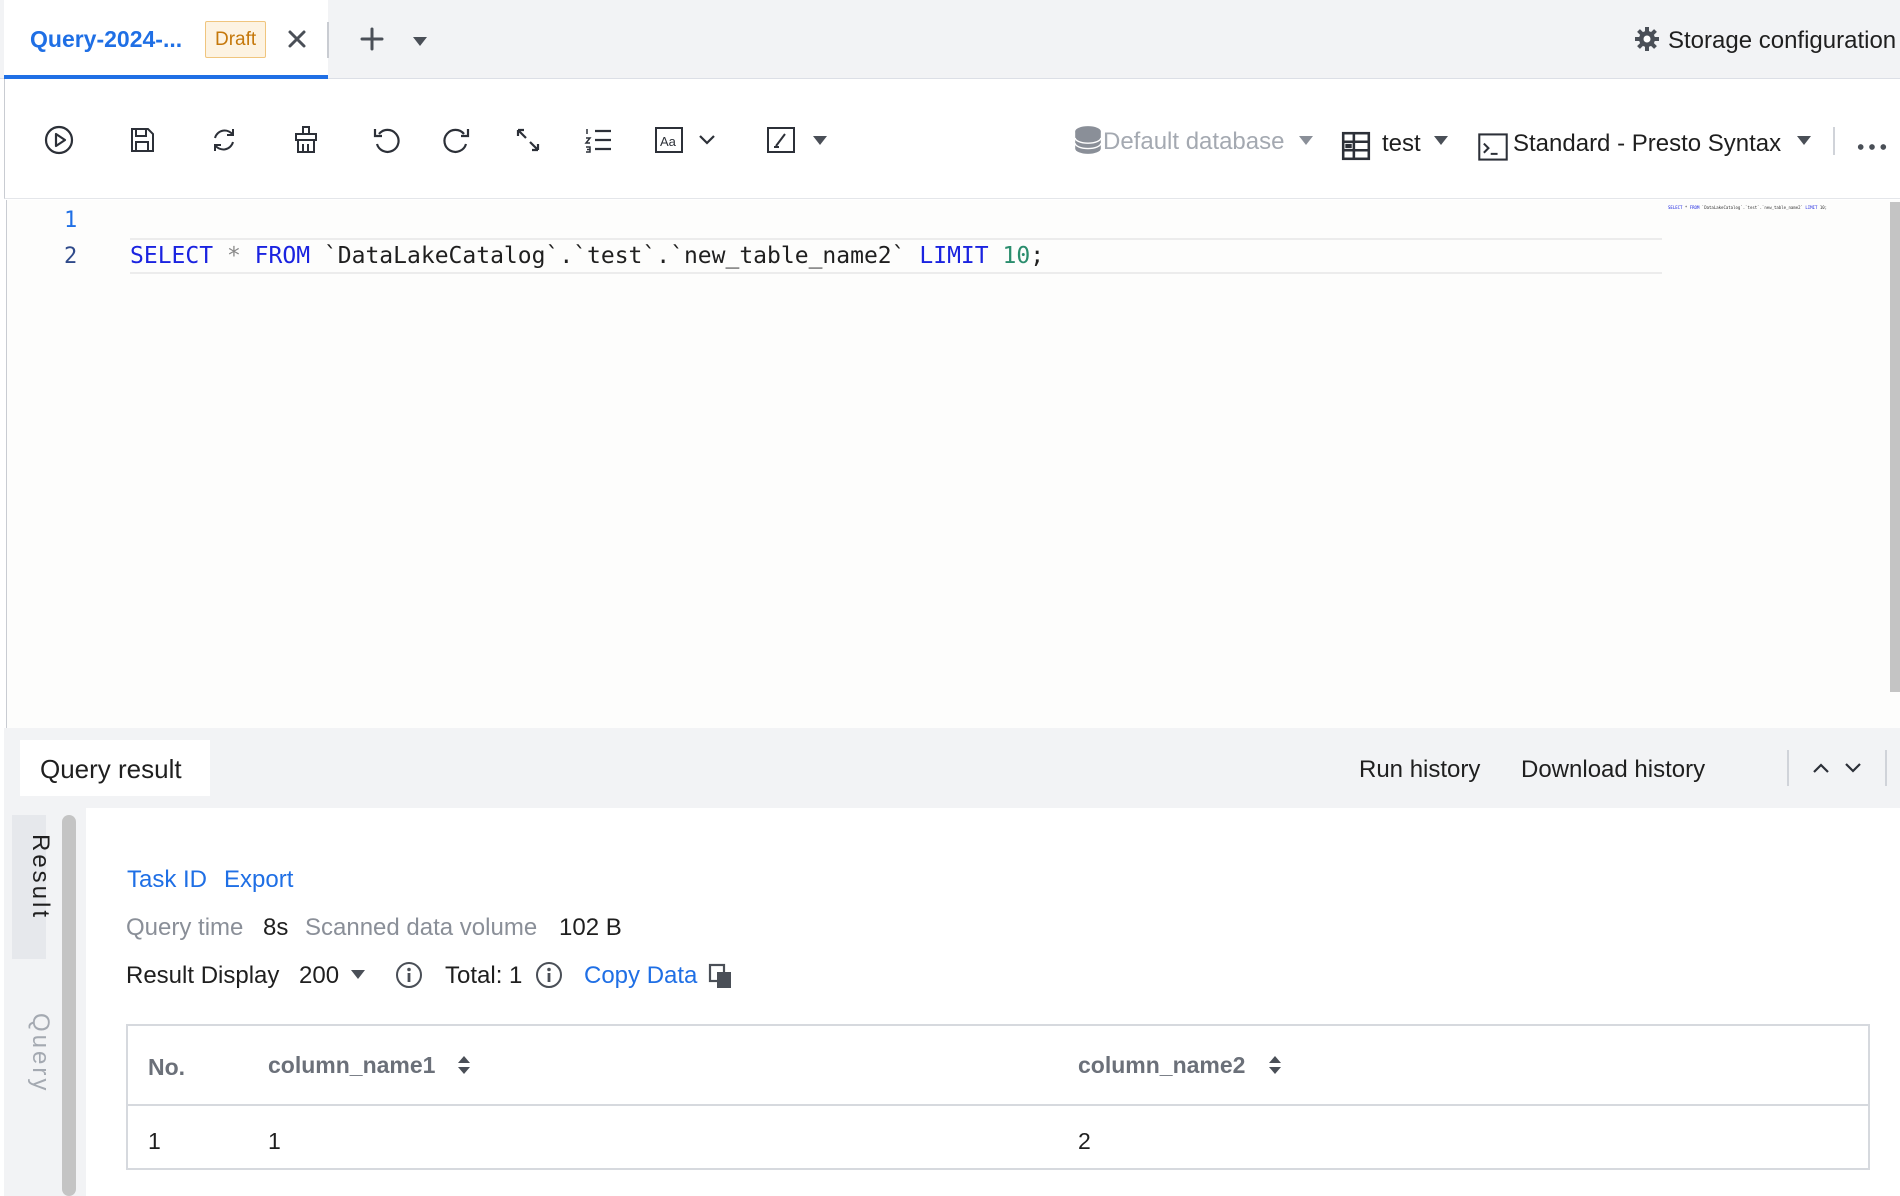 This screenshot has width=1900, height=1196. I want to click on column-header-no: No., so click(167, 1067).